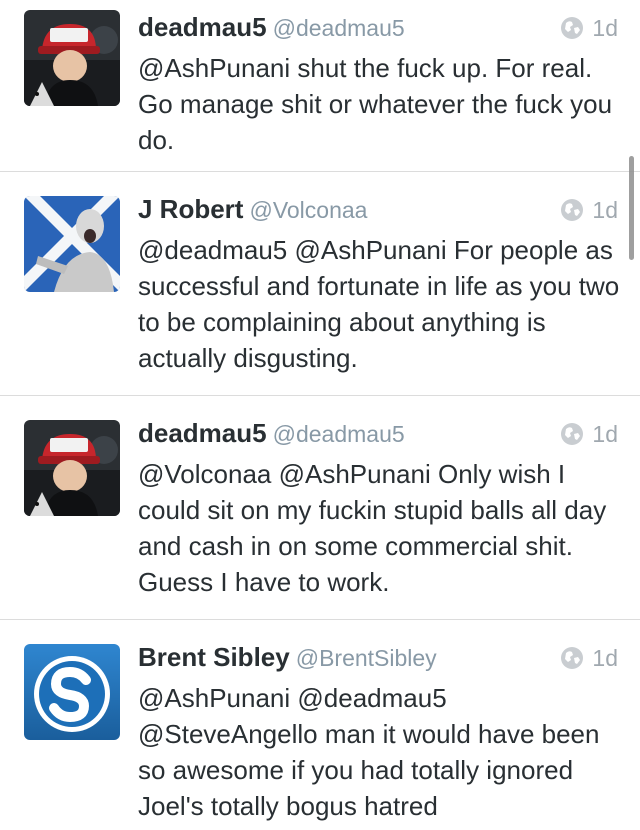 The image size is (640, 830). I want to click on tweet-header: J Robert @Volconaa 1d, so click(378, 214).